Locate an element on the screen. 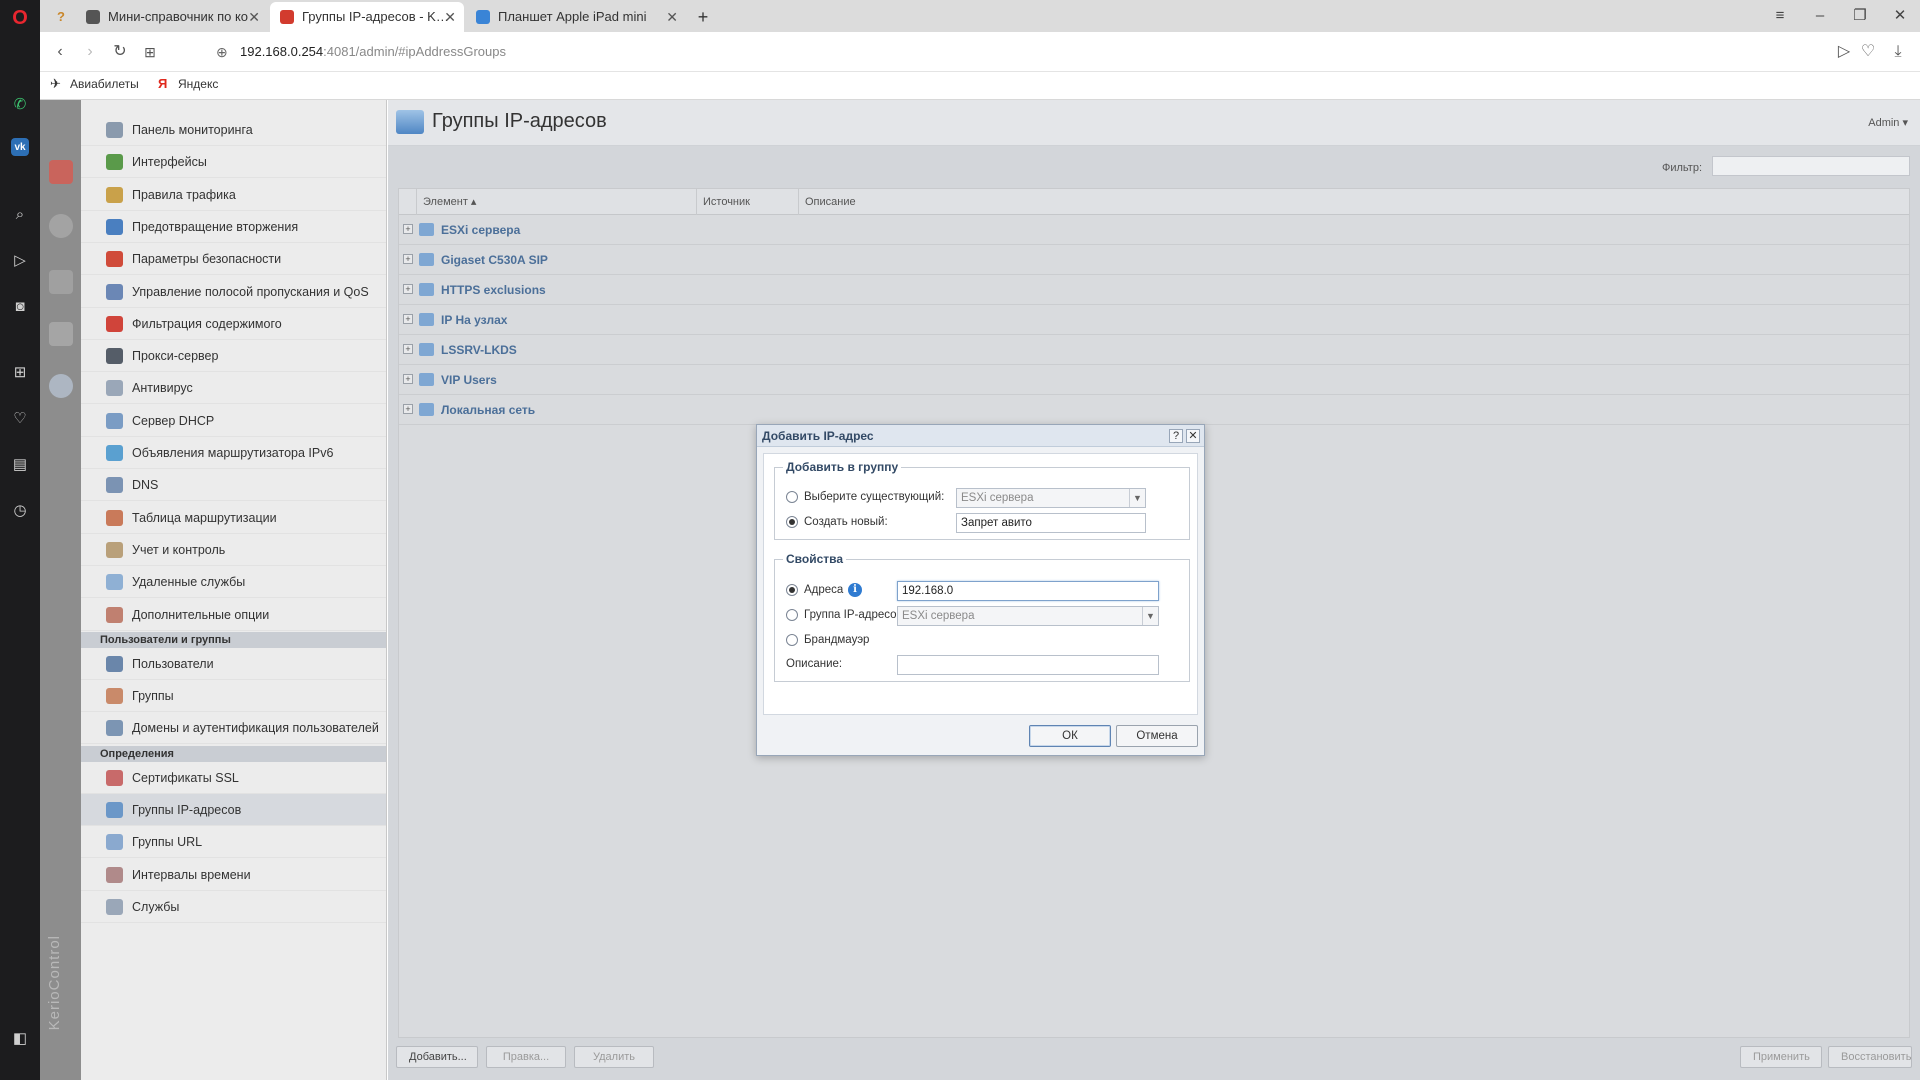  ok-button: ОК is located at coordinates (1070, 736).